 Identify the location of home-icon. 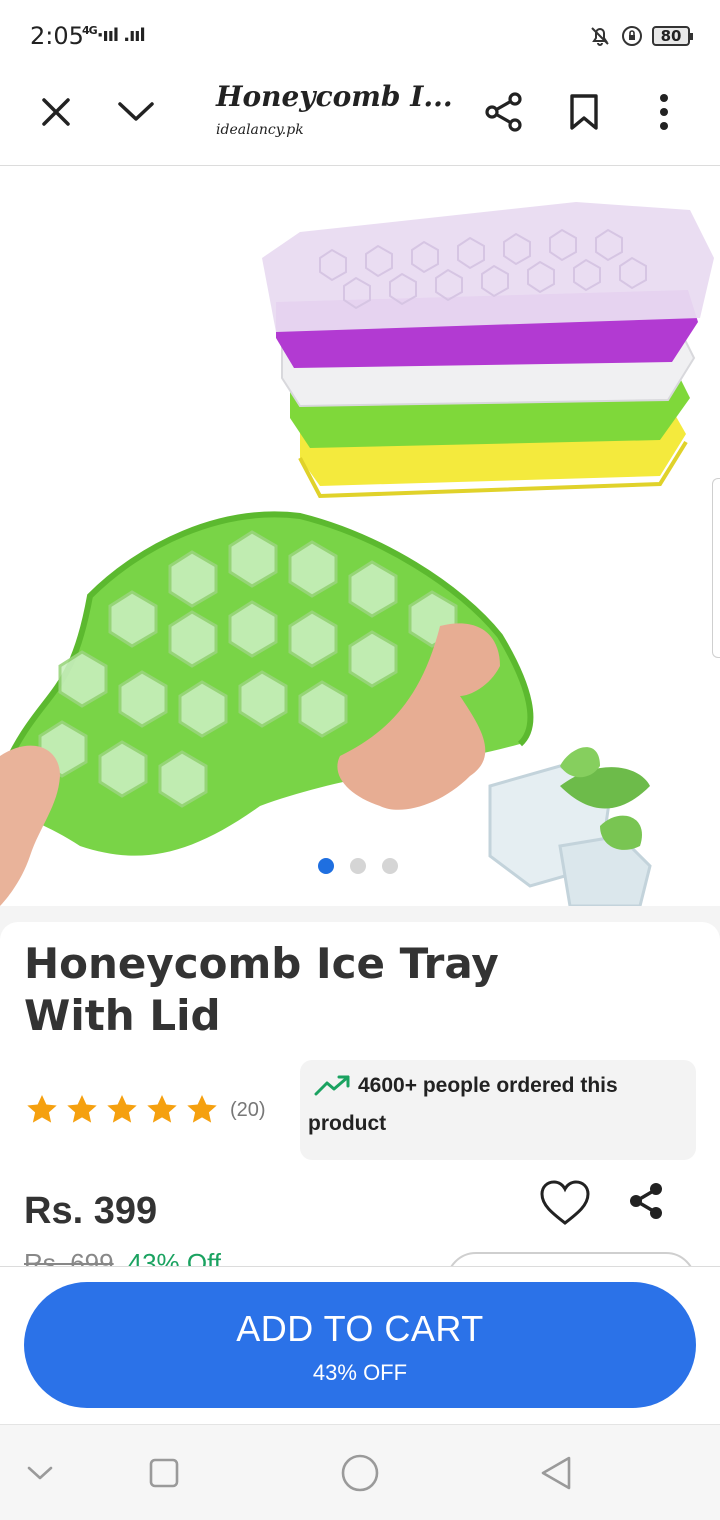
(360, 1473).